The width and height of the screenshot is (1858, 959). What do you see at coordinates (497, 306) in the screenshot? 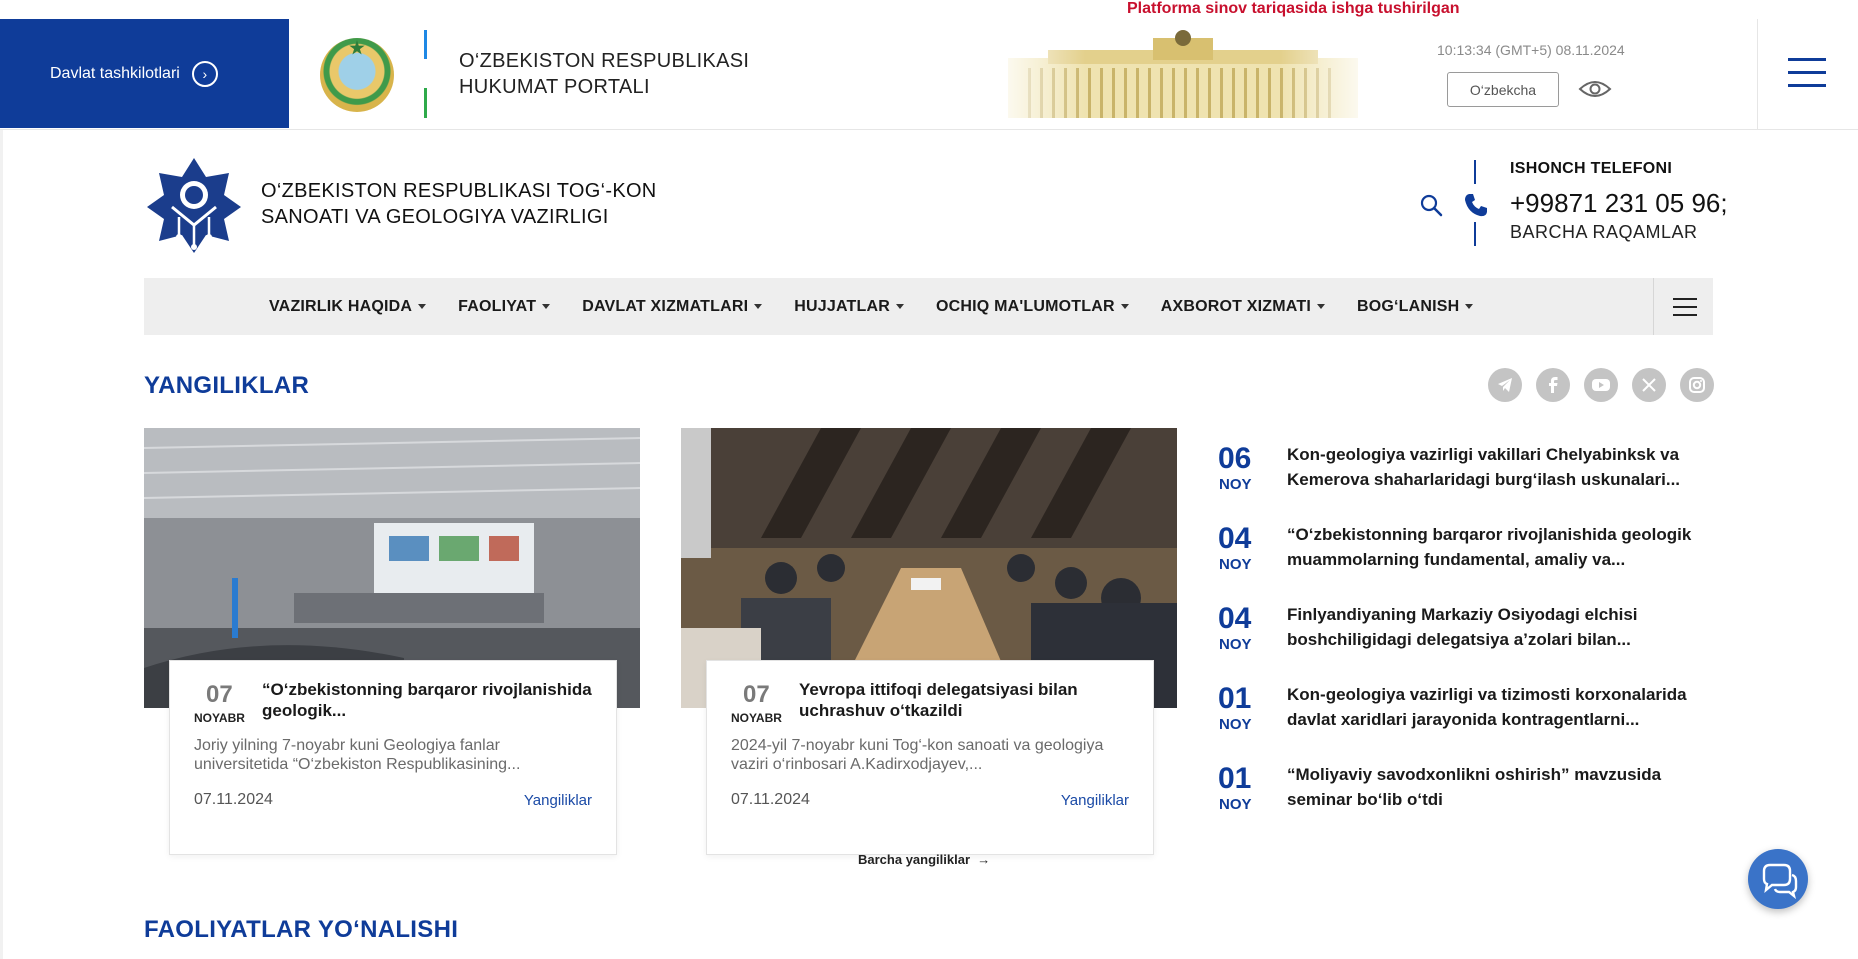
I see `nav-item-label: FAOLIYAT` at bounding box center [497, 306].